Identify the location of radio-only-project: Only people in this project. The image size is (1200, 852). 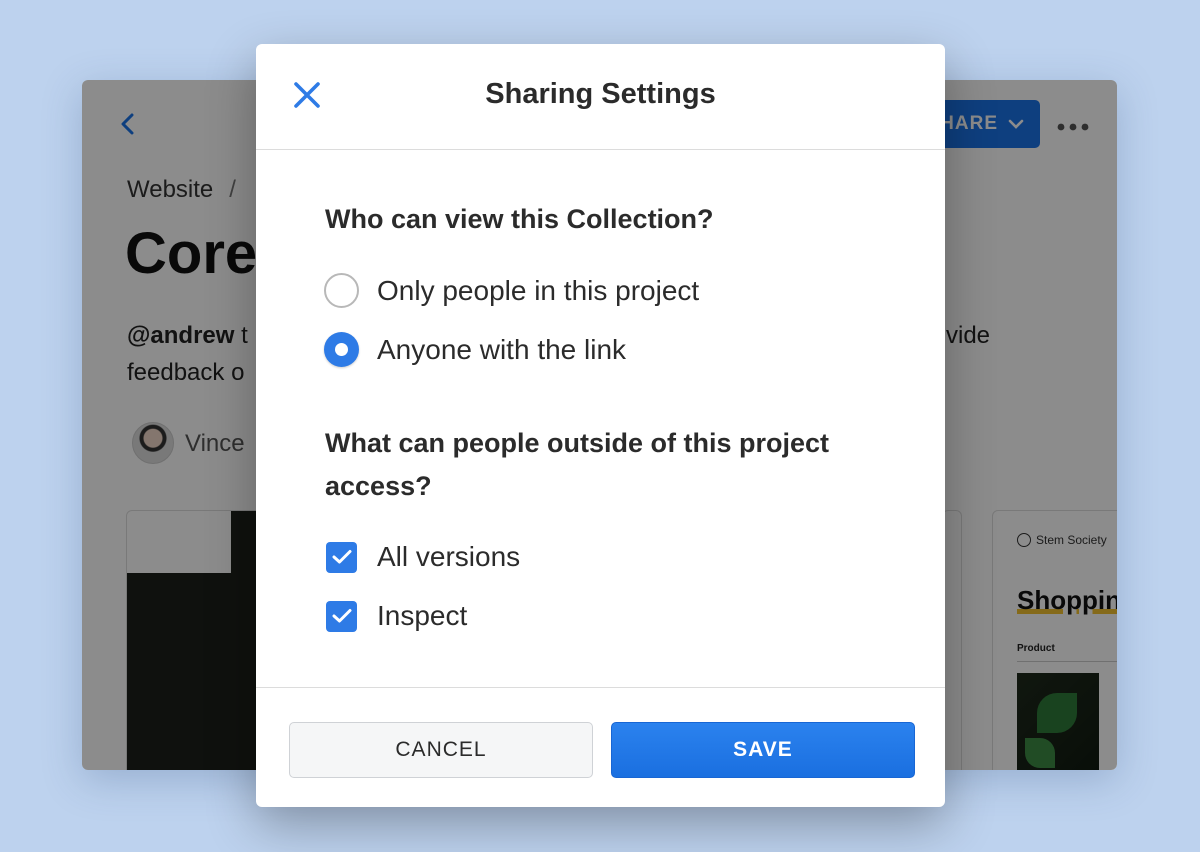
(511, 290).